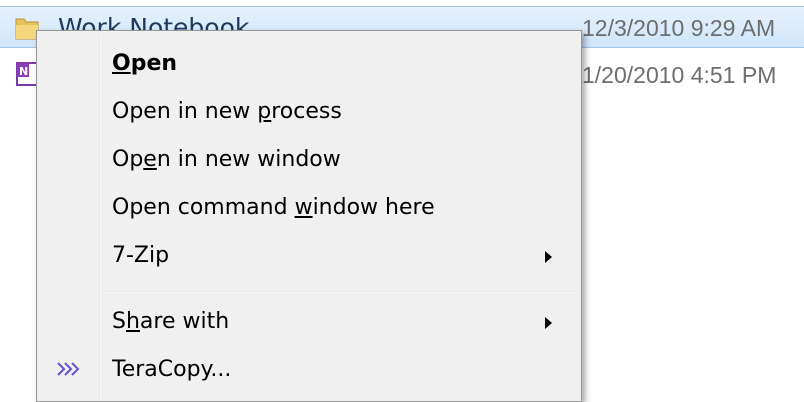  What do you see at coordinates (171, 321) in the screenshot?
I see `menu-item-label: Share with` at bounding box center [171, 321].